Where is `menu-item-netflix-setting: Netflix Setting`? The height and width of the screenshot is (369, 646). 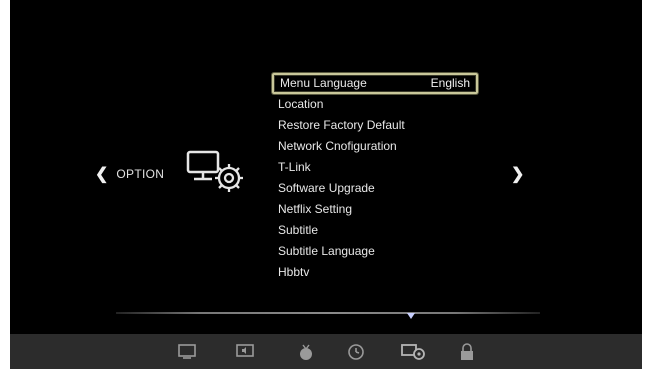
menu-item-netflix-setting: Netflix Setting is located at coordinates (375, 209).